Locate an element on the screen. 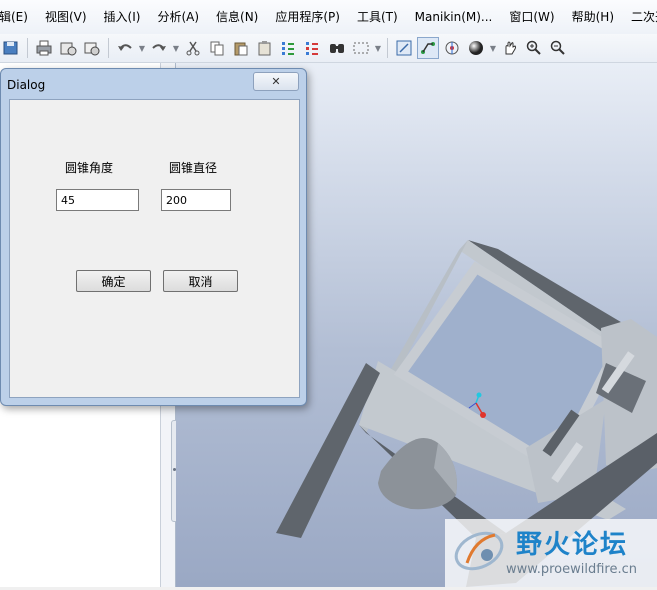 The image size is (657, 590). menu-item-9: 帮助(H) is located at coordinates (590, 17).